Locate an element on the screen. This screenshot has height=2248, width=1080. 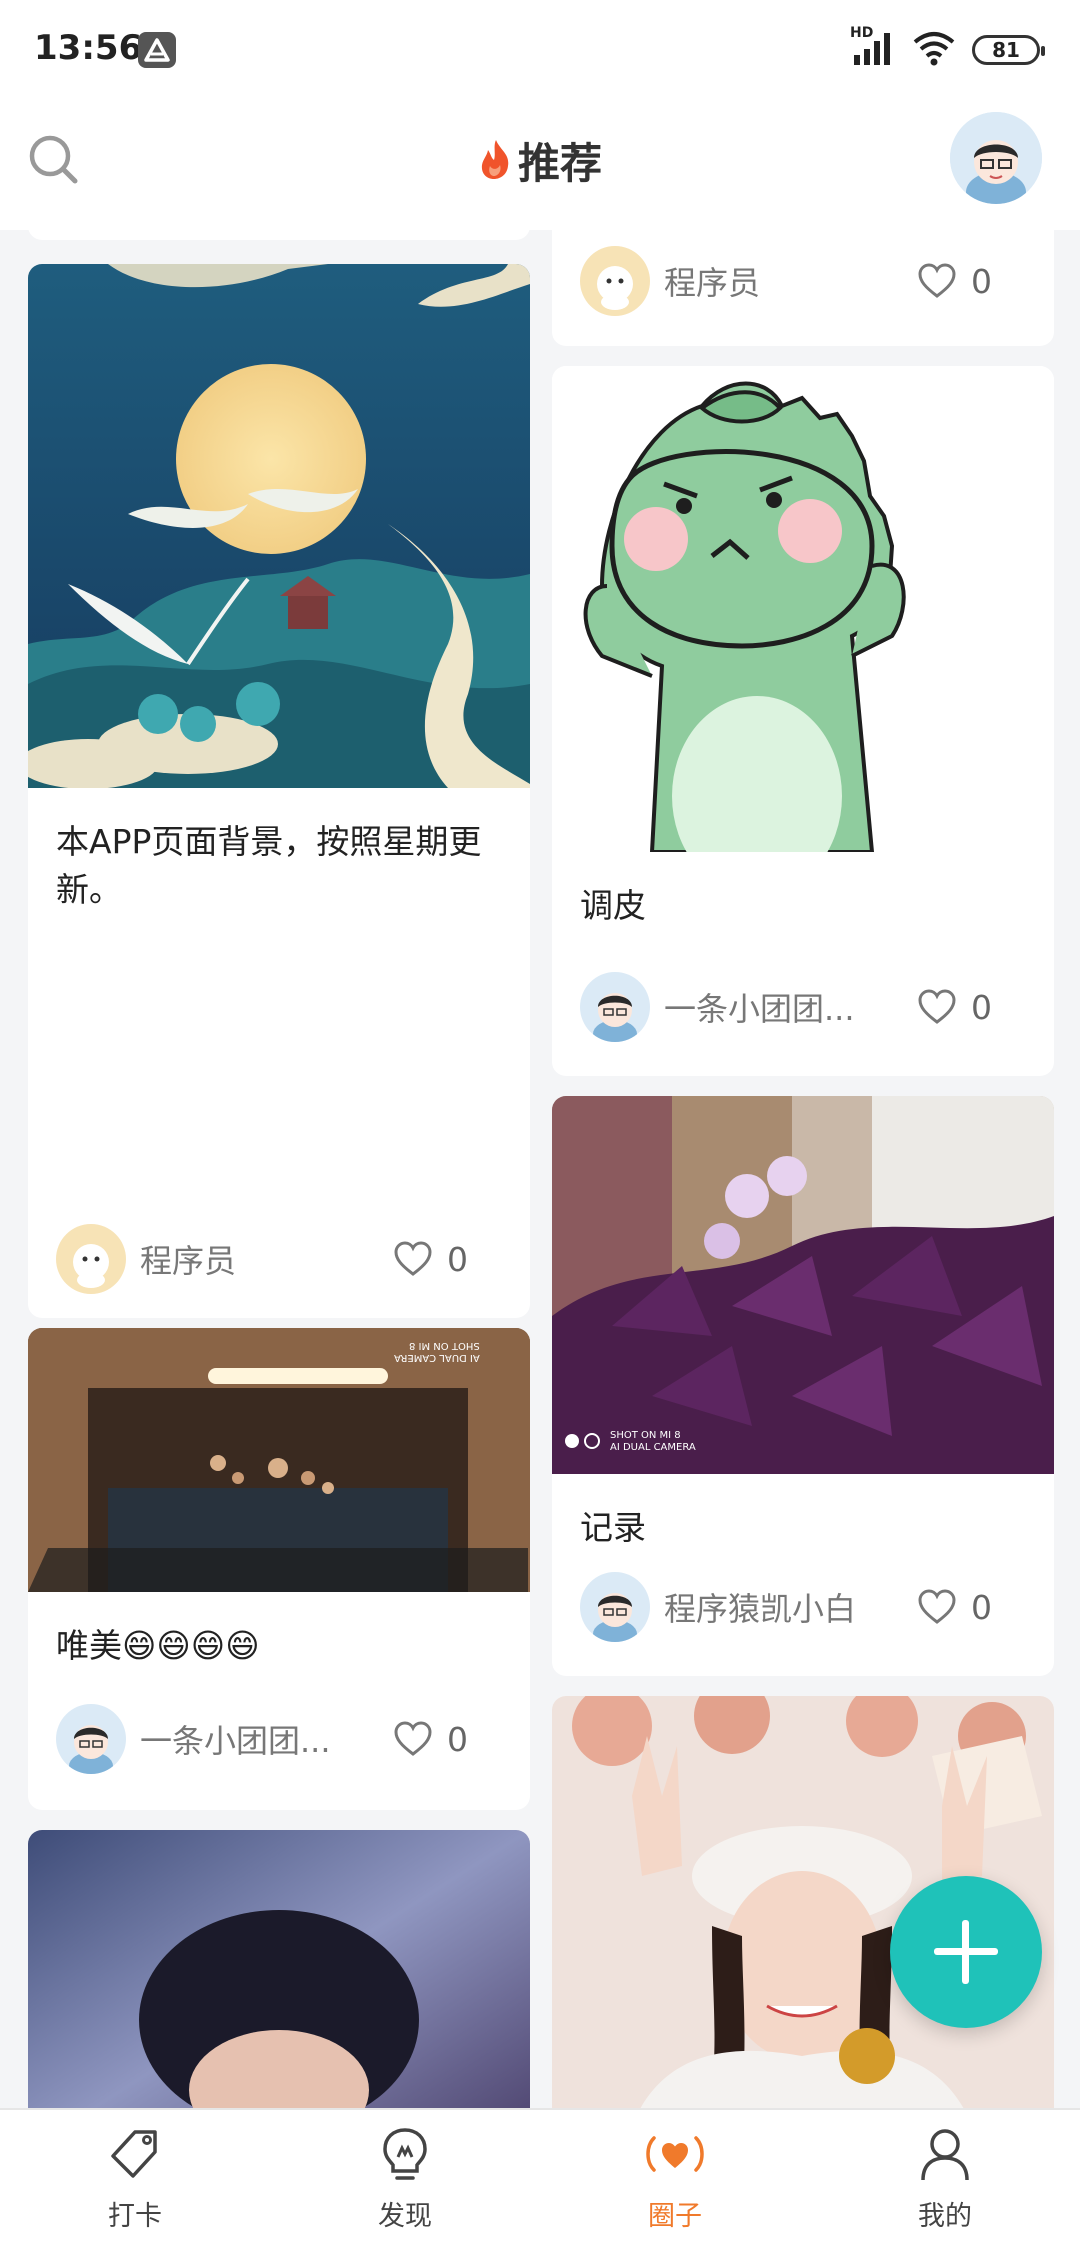
post-card: 调皮 一条小团团... 0 is located at coordinates (803, 721).